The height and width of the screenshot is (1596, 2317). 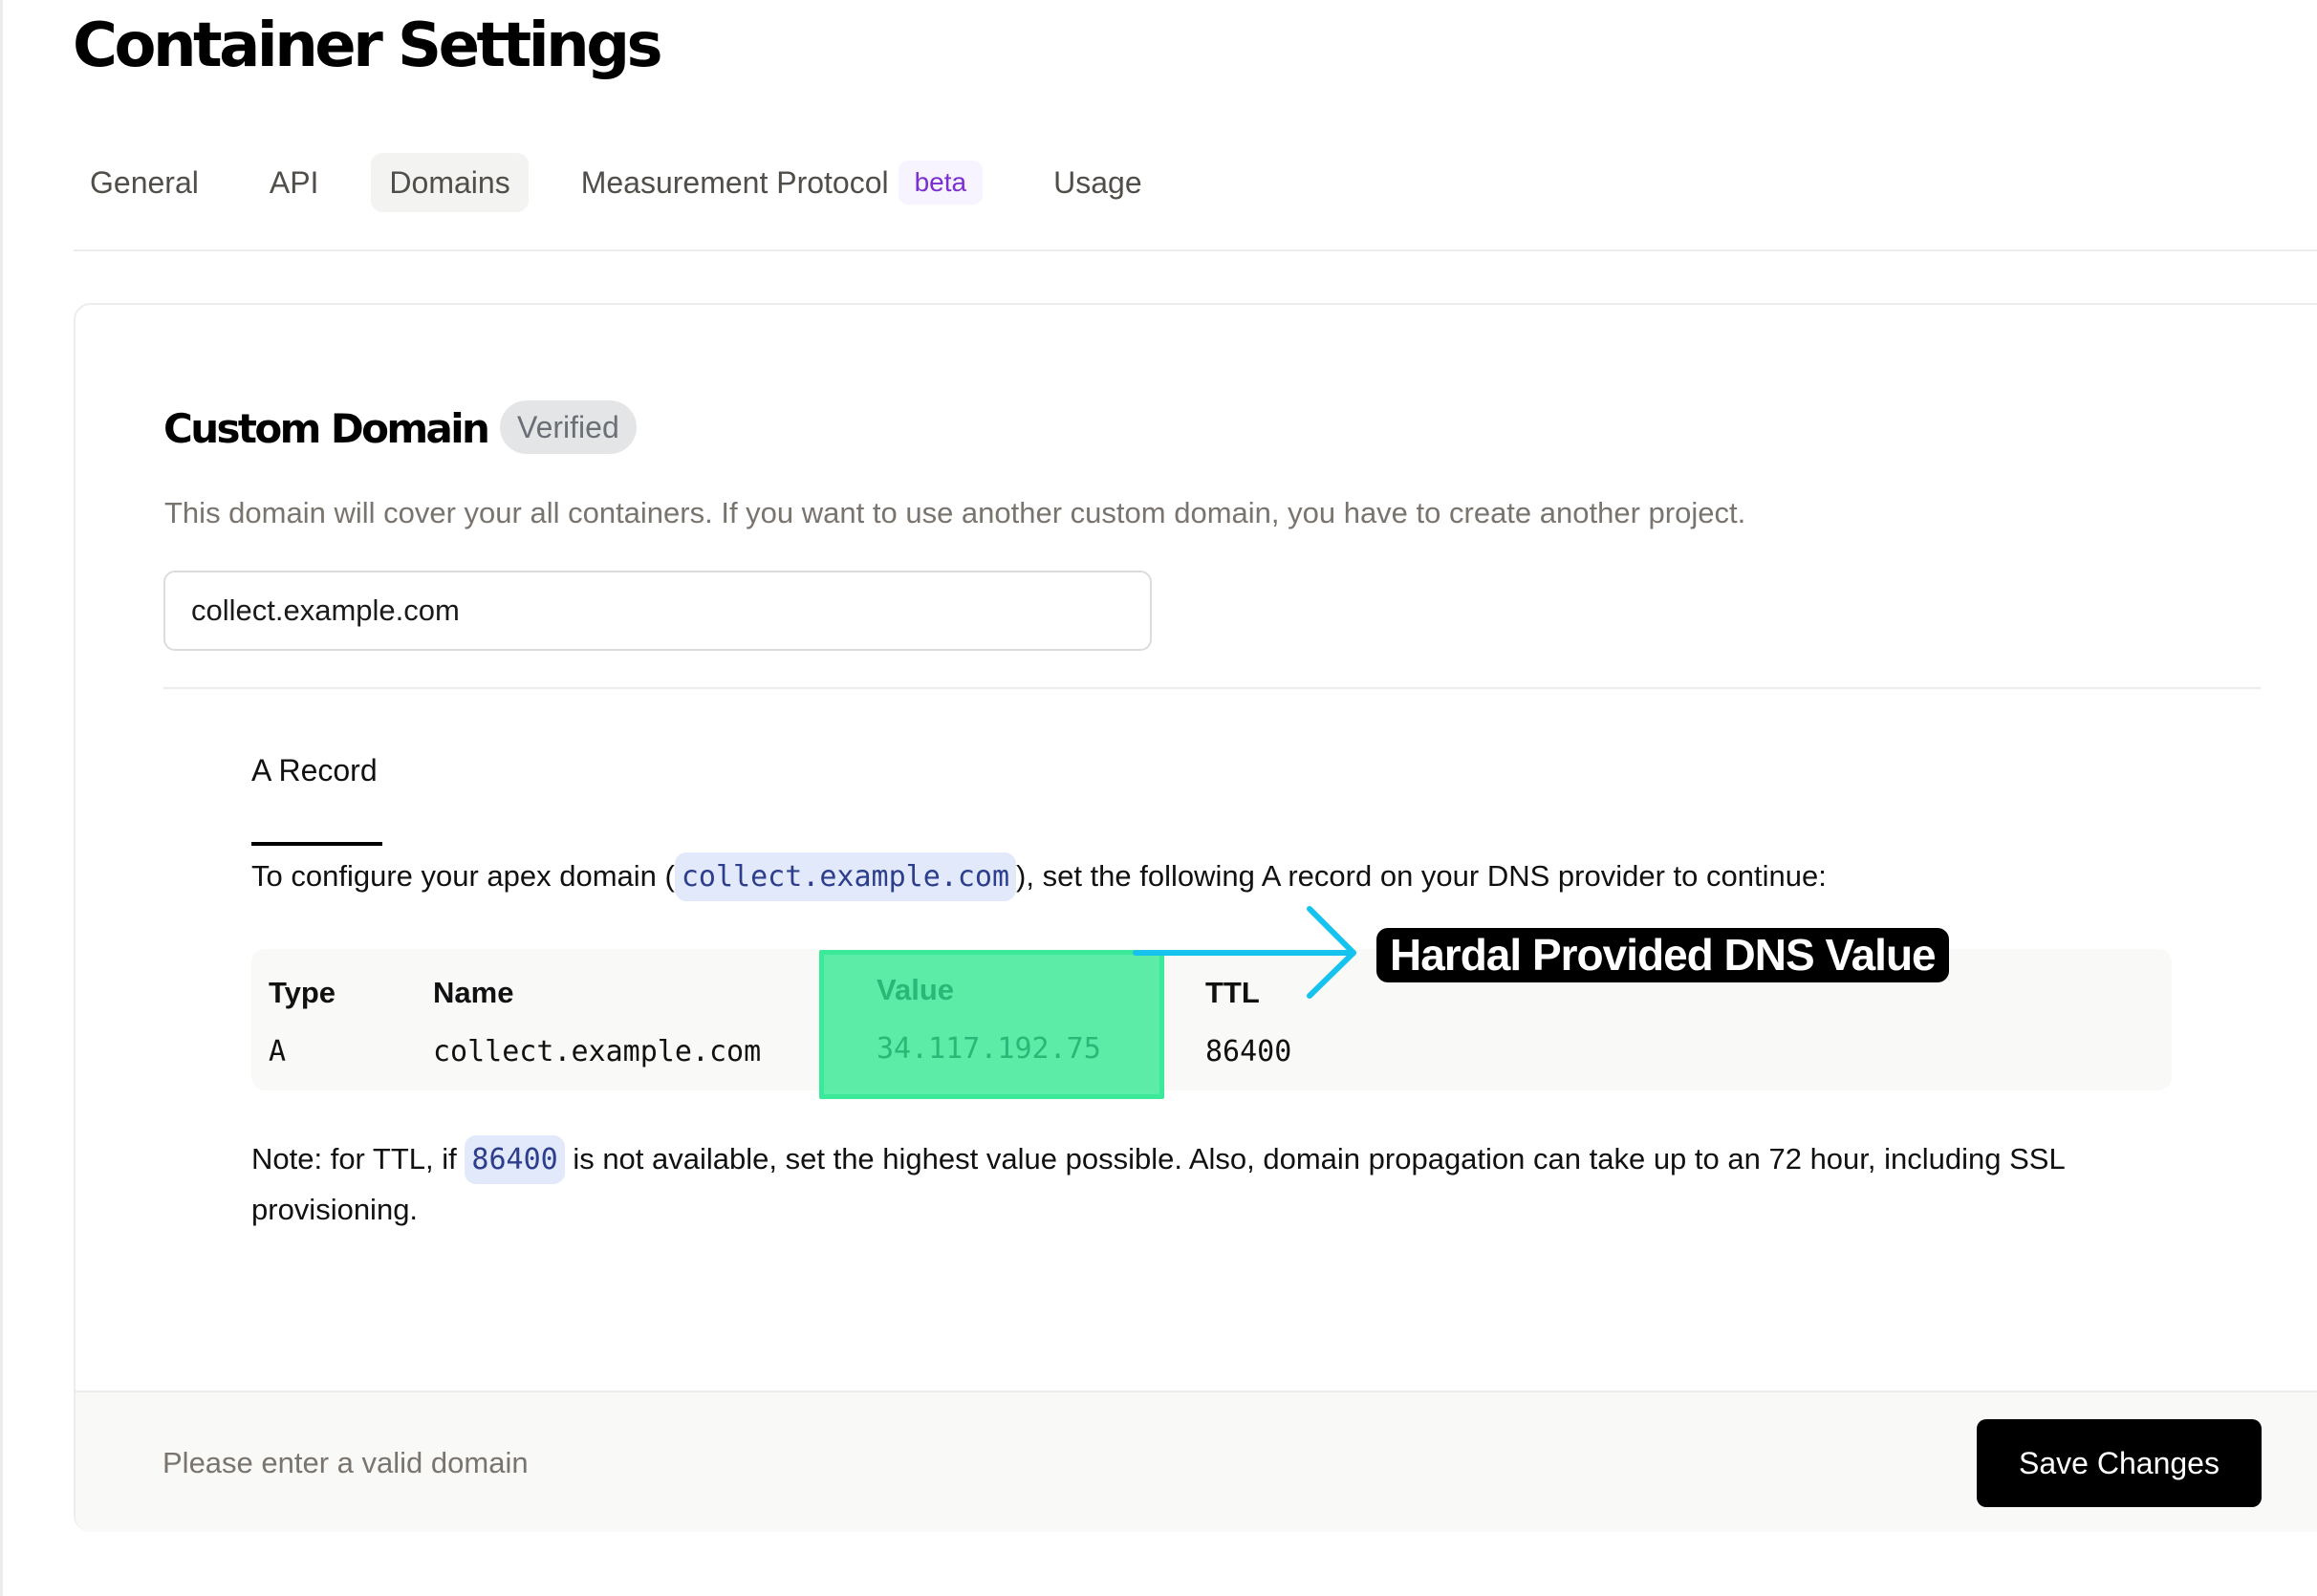 What do you see at coordinates (916, 990) in the screenshot?
I see `header-value: Value` at bounding box center [916, 990].